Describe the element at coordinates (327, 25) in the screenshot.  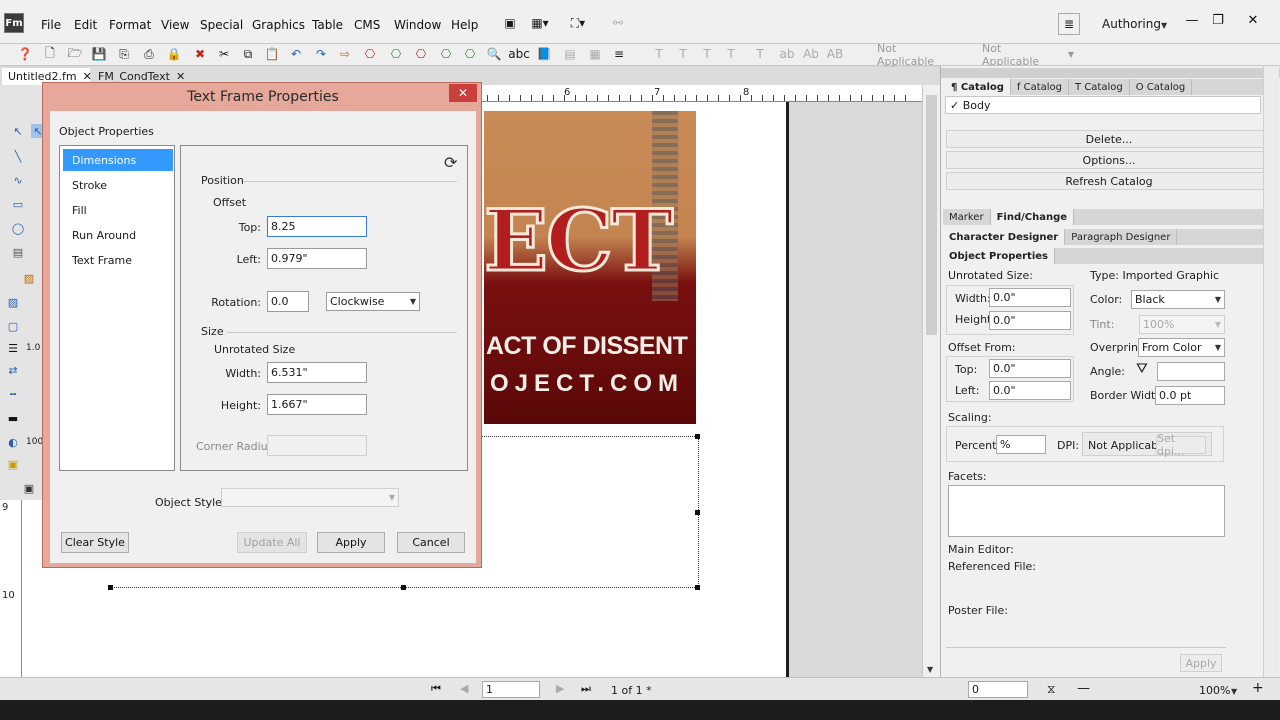
I see `menu-table: Table` at that location.